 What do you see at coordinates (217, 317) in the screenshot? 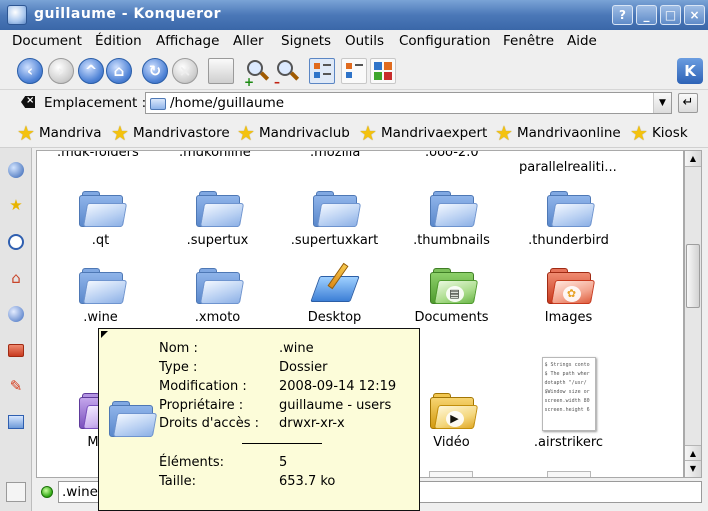
I see `file-item-label: .xmoto` at bounding box center [217, 317].